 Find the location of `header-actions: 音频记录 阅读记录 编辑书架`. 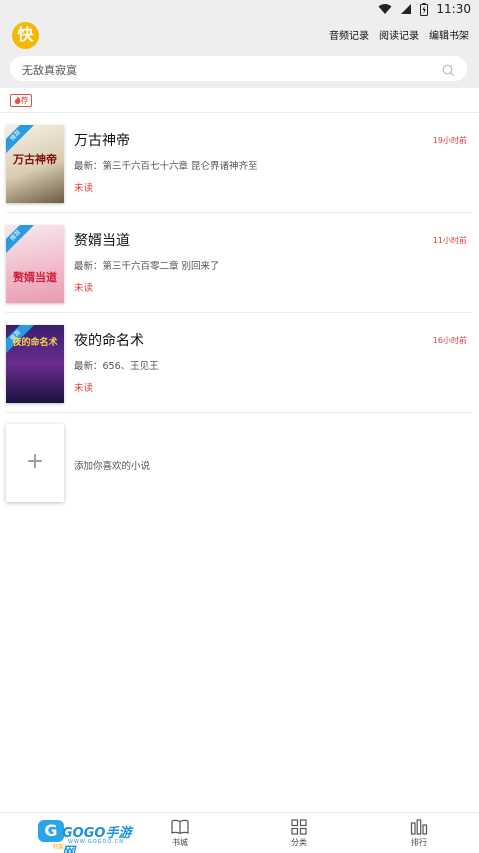

header-actions: 音频记录 阅读记录 编辑书架 is located at coordinates (399, 34).